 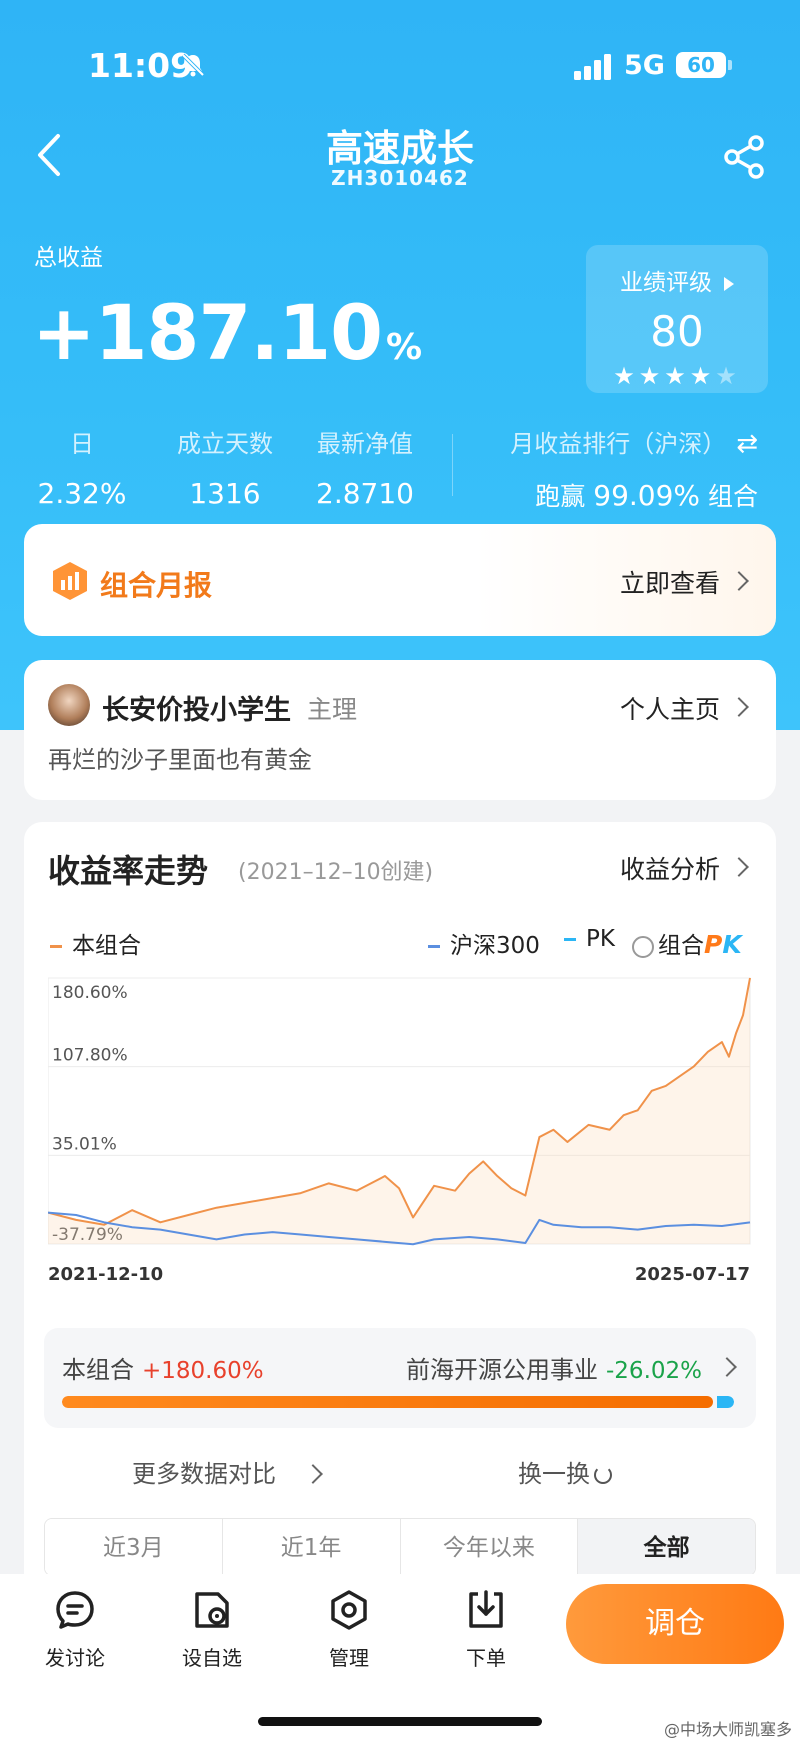 I want to click on range-tabs: 近3月 近1年 今年以来 全部, so click(x=400, y=1547).